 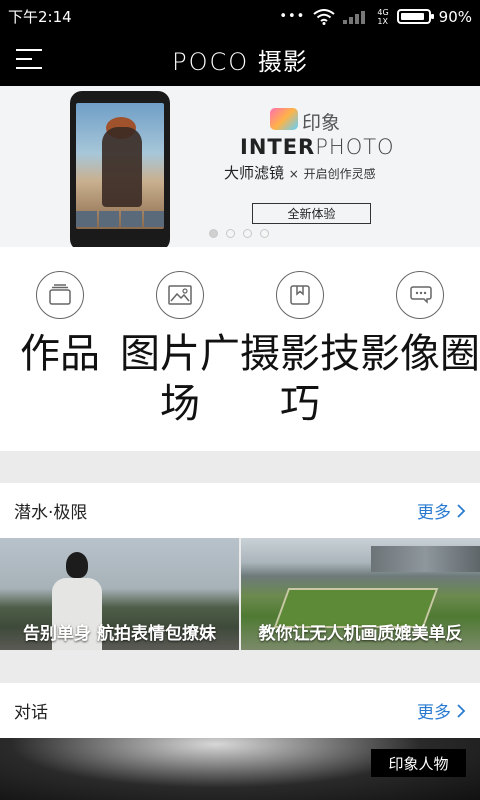 I want to click on article-caption: 教你让无人机画质媲美单反, so click(x=360, y=634).